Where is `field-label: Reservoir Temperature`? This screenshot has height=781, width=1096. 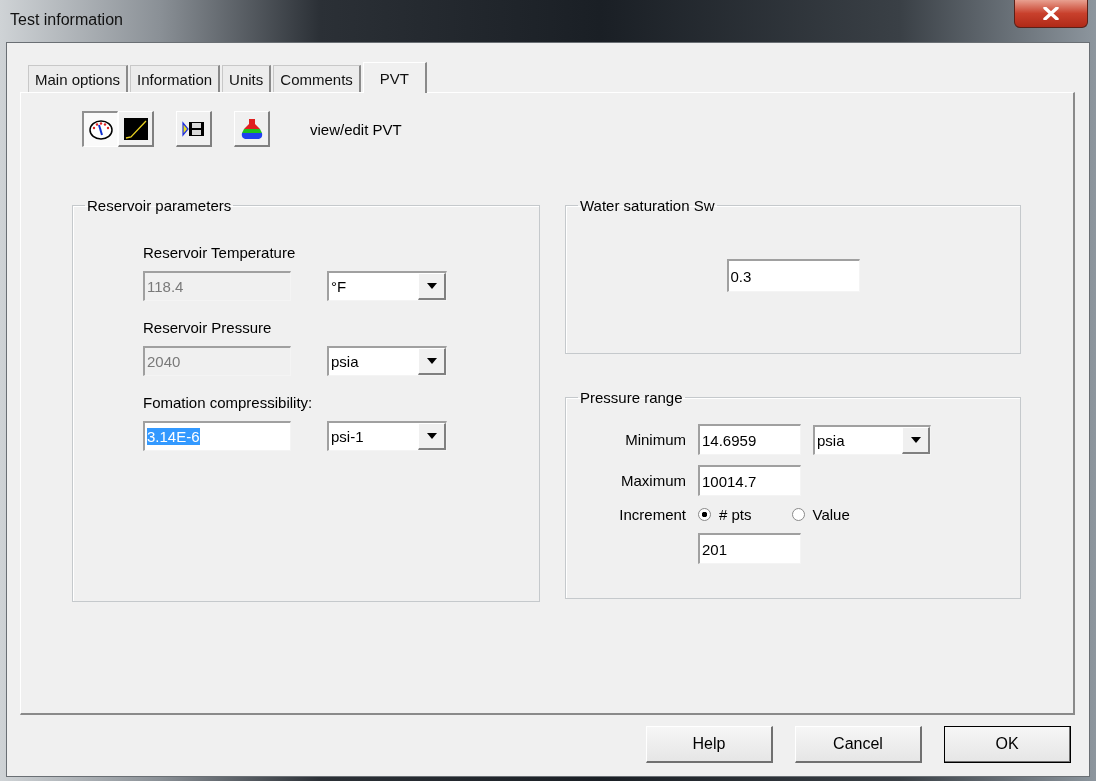
field-label: Reservoir Temperature is located at coordinates (220, 252).